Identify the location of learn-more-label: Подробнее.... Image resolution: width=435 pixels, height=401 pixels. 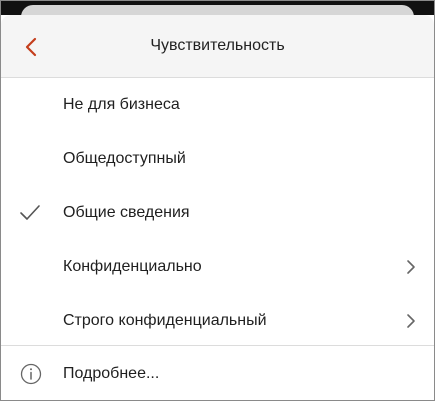
(111, 373).